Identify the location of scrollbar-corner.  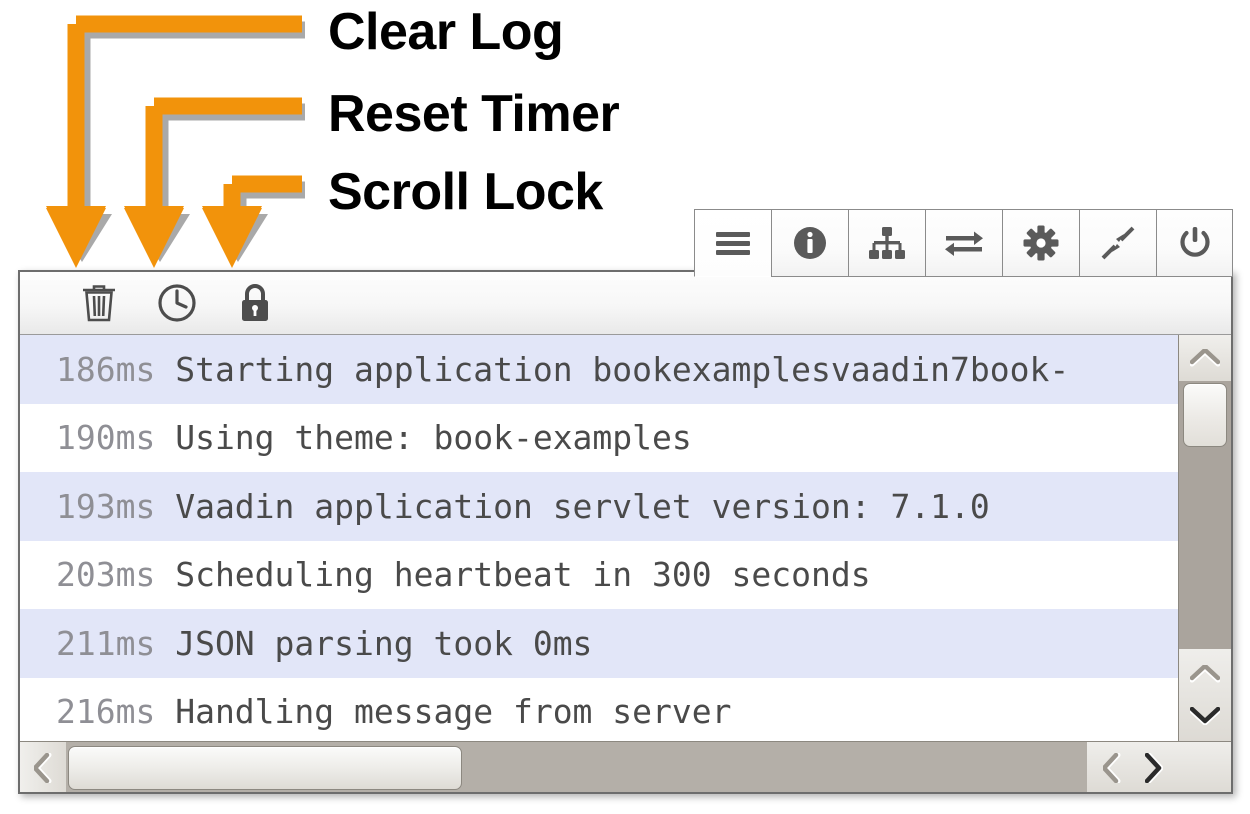
(1205, 767).